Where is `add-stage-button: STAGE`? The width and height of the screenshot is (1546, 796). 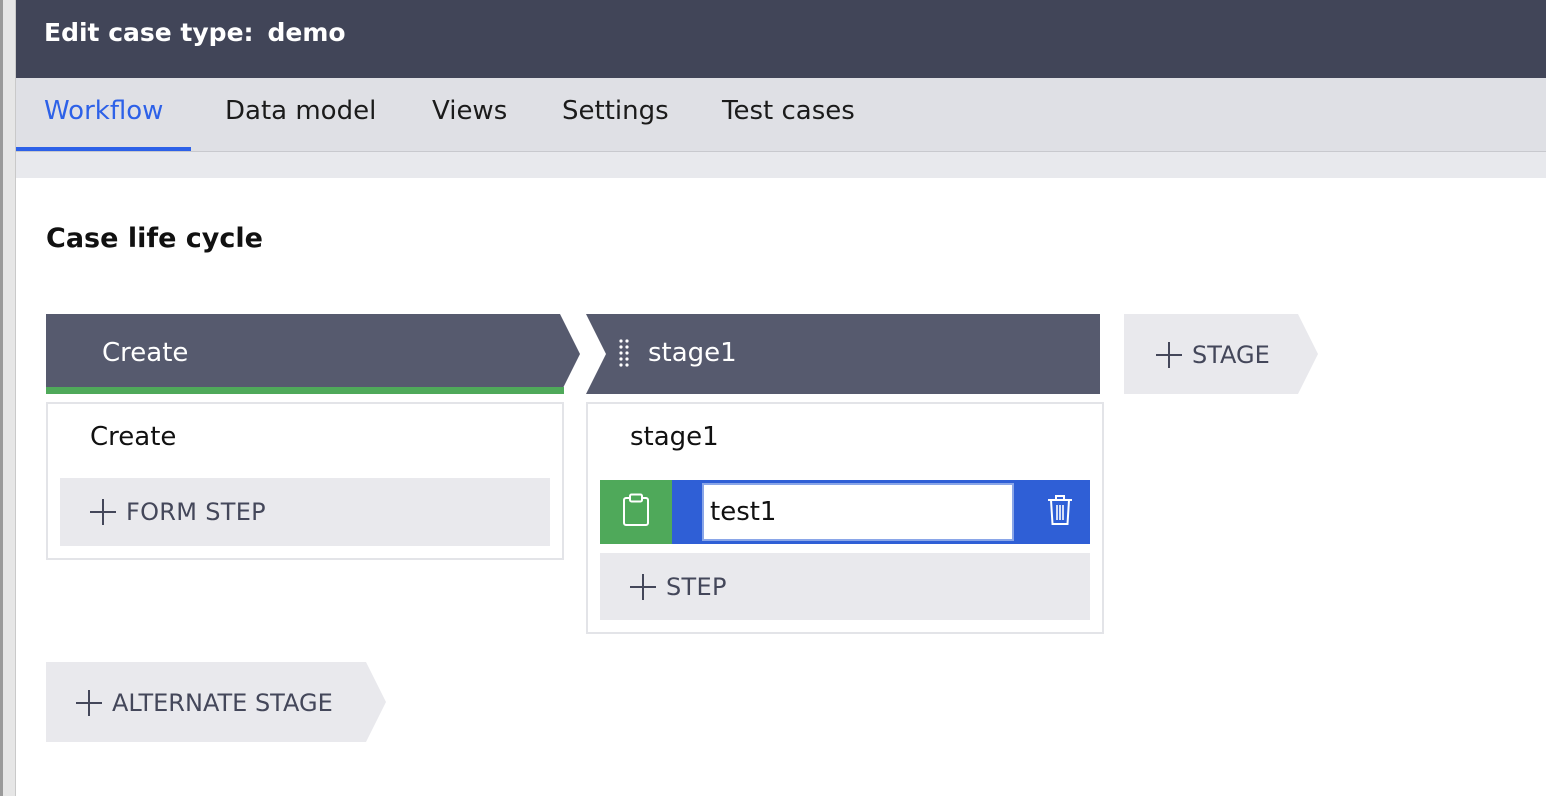 add-stage-button: STAGE is located at coordinates (1221, 354).